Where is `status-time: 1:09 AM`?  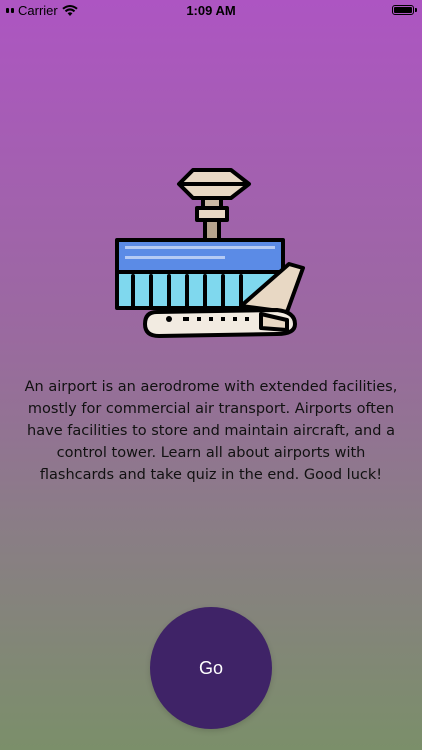
status-time: 1:09 AM is located at coordinates (211, 10).